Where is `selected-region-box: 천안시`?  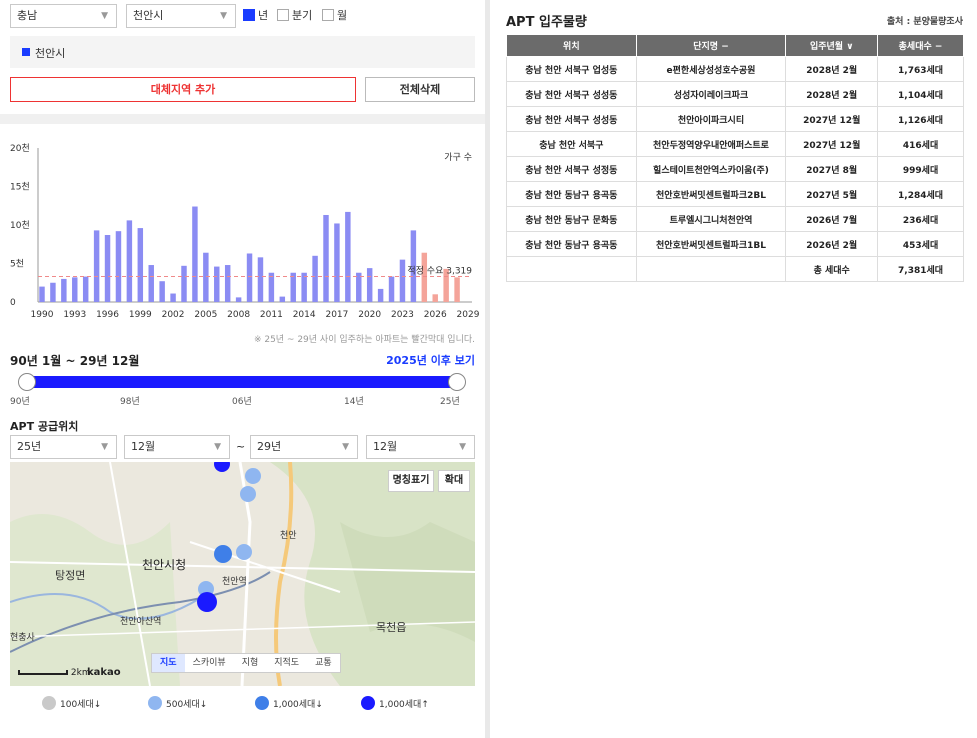
selected-region-box: 천안시 is located at coordinates (242, 52).